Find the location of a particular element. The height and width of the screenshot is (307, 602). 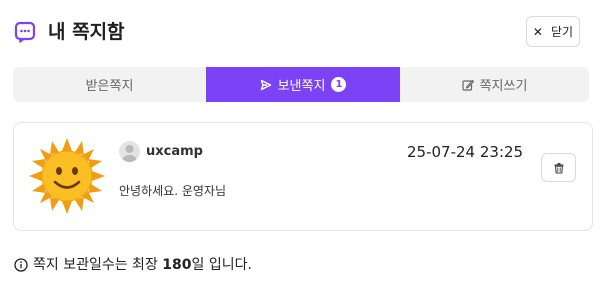

delete-button is located at coordinates (558, 167).